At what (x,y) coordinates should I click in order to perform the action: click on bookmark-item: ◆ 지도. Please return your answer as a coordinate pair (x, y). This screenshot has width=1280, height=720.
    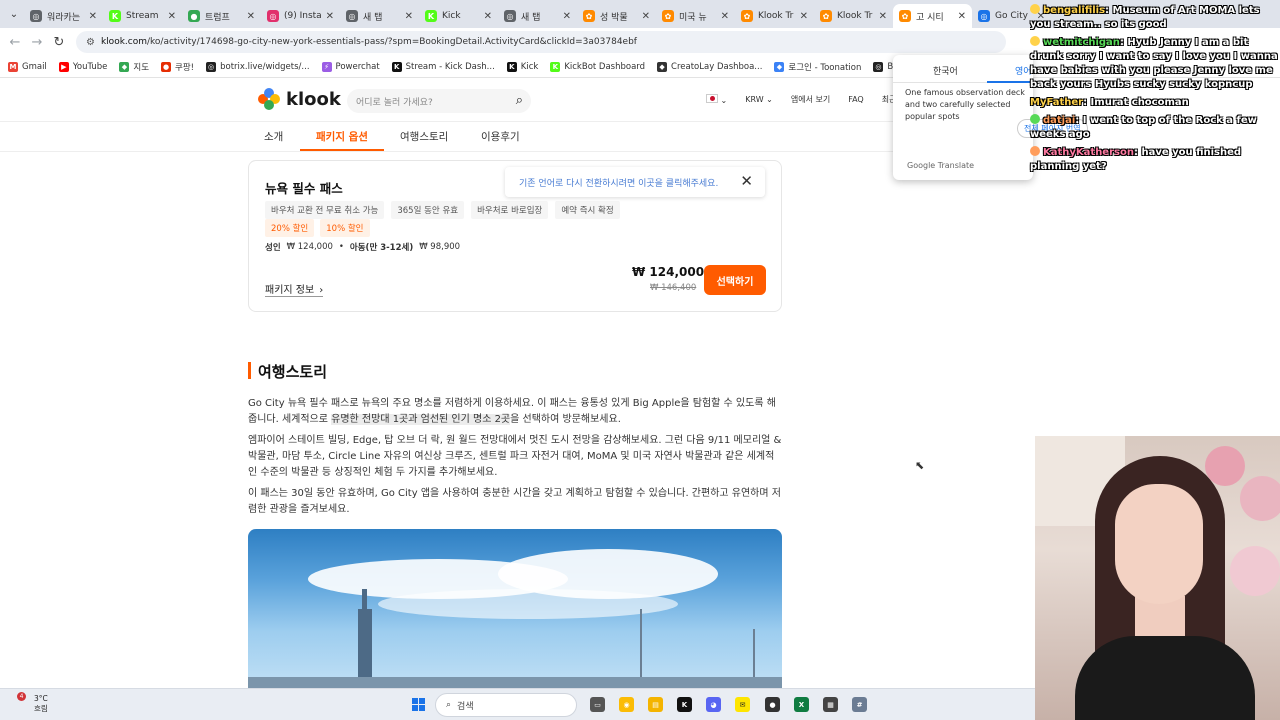
    Looking at the image, I should click on (134, 67).